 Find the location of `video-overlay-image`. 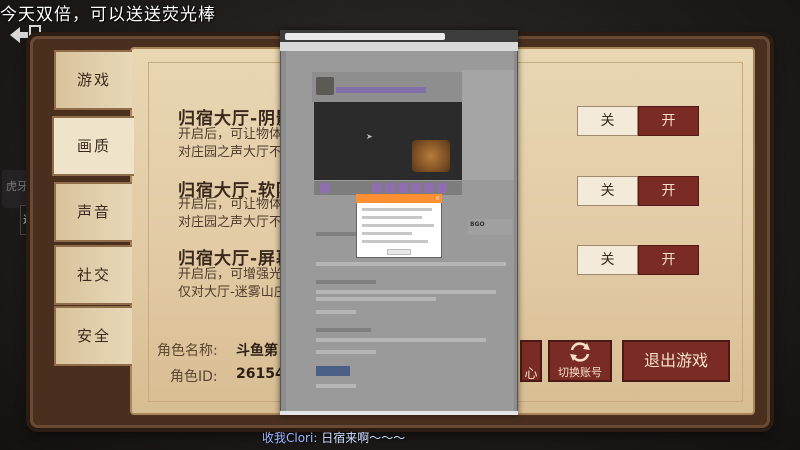

video-overlay-image is located at coordinates (431, 156).